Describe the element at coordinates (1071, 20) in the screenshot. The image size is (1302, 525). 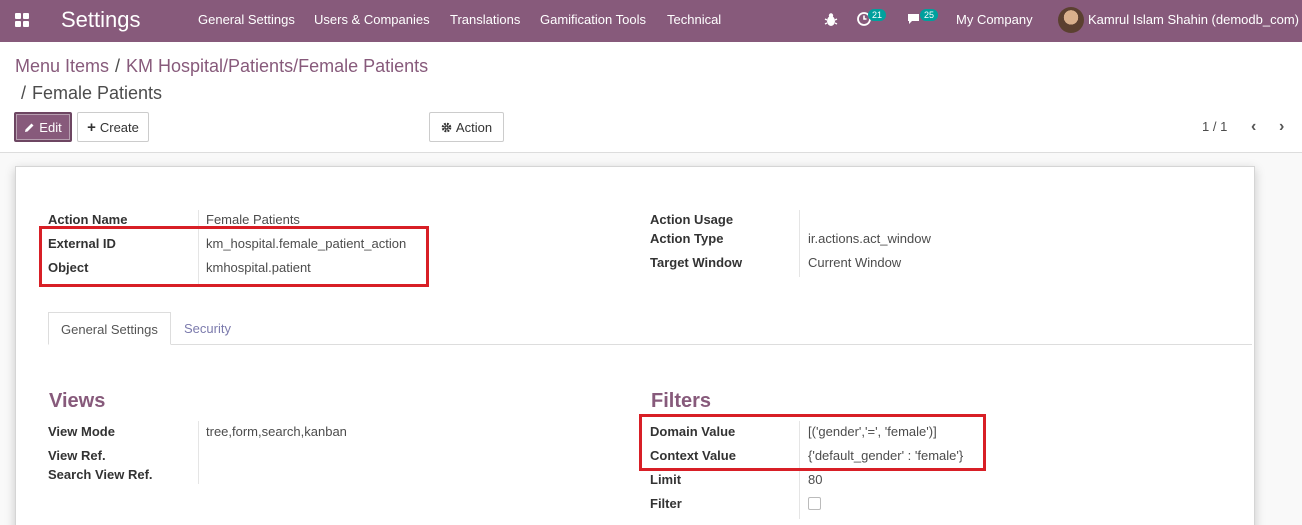
I see `user-avatar` at that location.